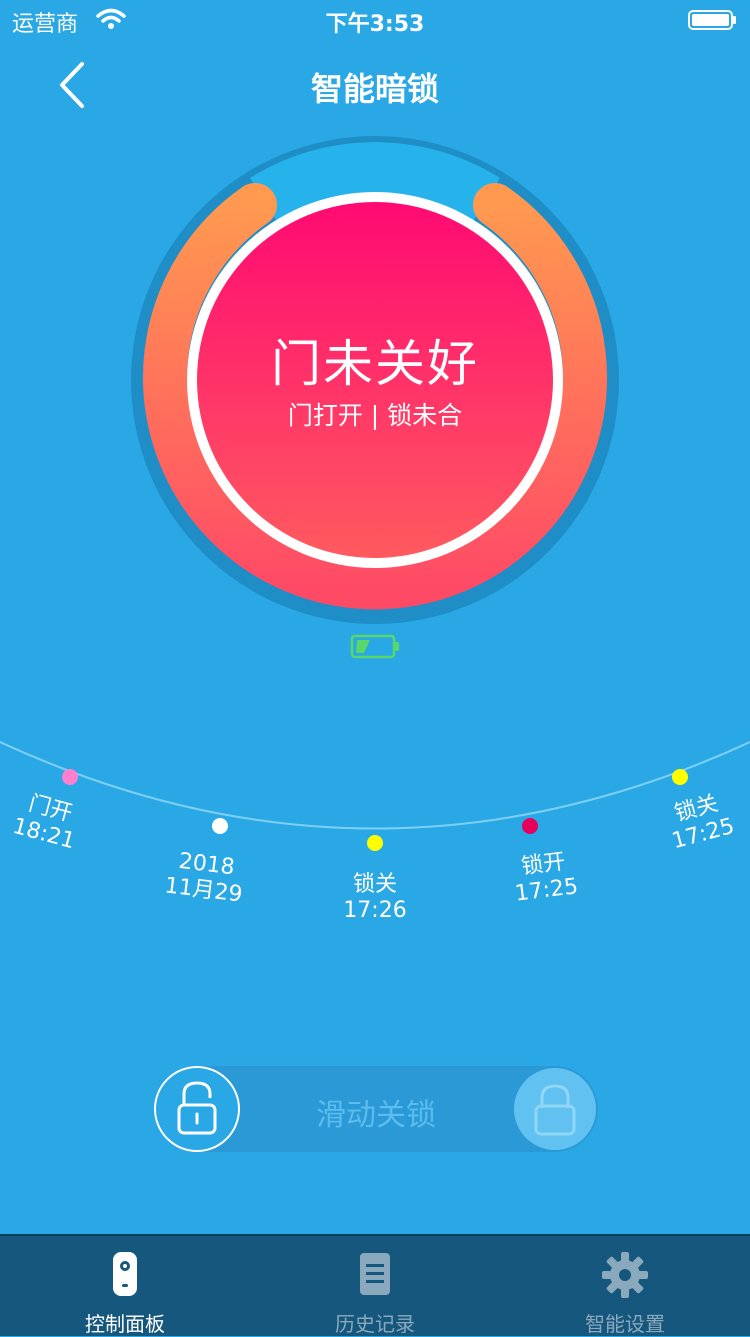 Image resolution: width=750 pixels, height=1337 pixels. What do you see at coordinates (375, 1274) in the screenshot?
I see `document-icon` at bounding box center [375, 1274].